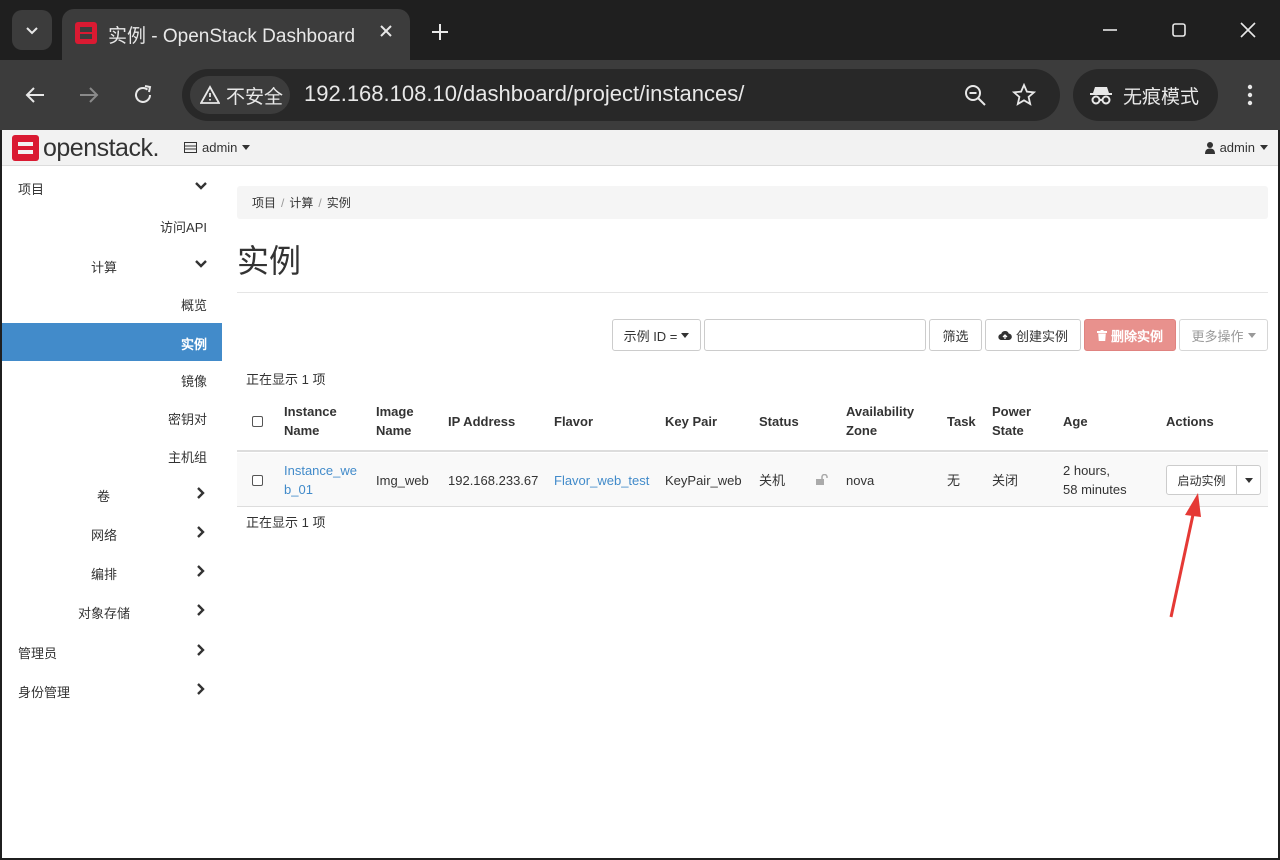 This screenshot has height=860, width=1280. Describe the element at coordinates (257, 480) in the screenshot. I see `row-checkbox` at that location.